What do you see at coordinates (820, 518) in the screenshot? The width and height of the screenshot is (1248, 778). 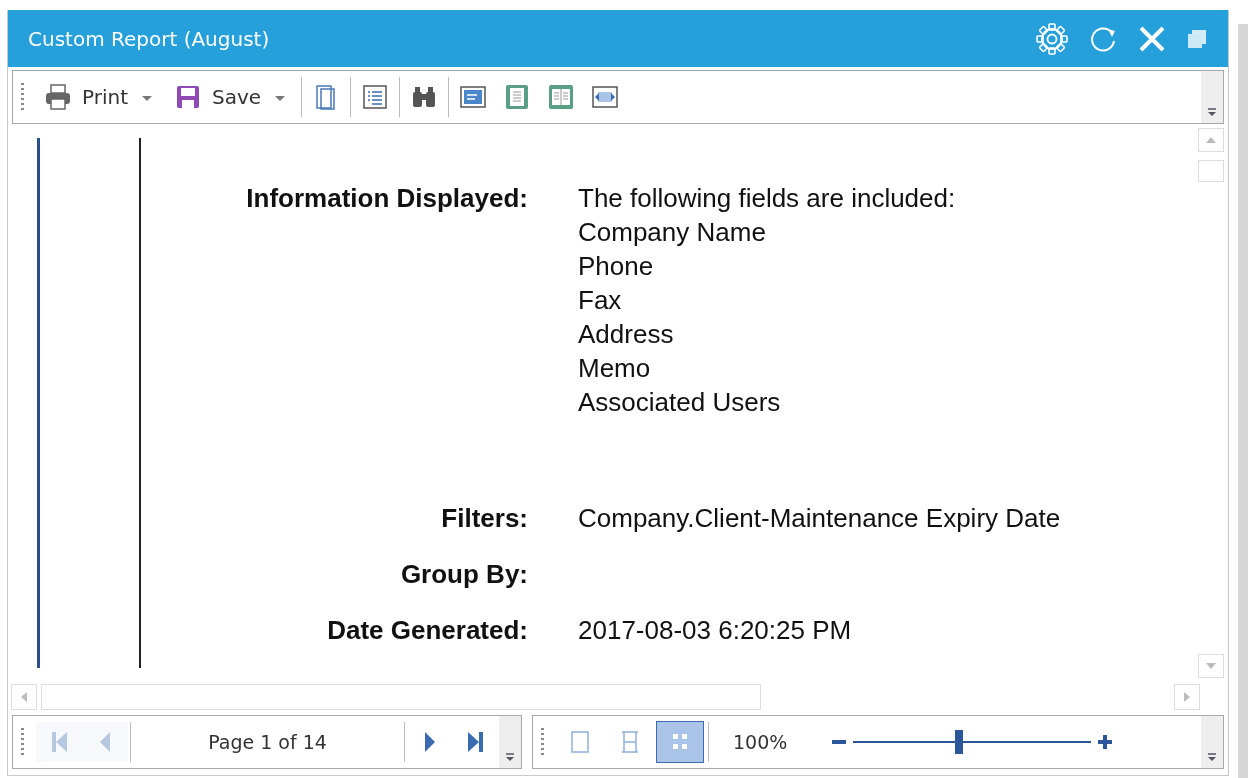 I see `field-value: Company.Client-Maintenance Expiry Date` at bounding box center [820, 518].